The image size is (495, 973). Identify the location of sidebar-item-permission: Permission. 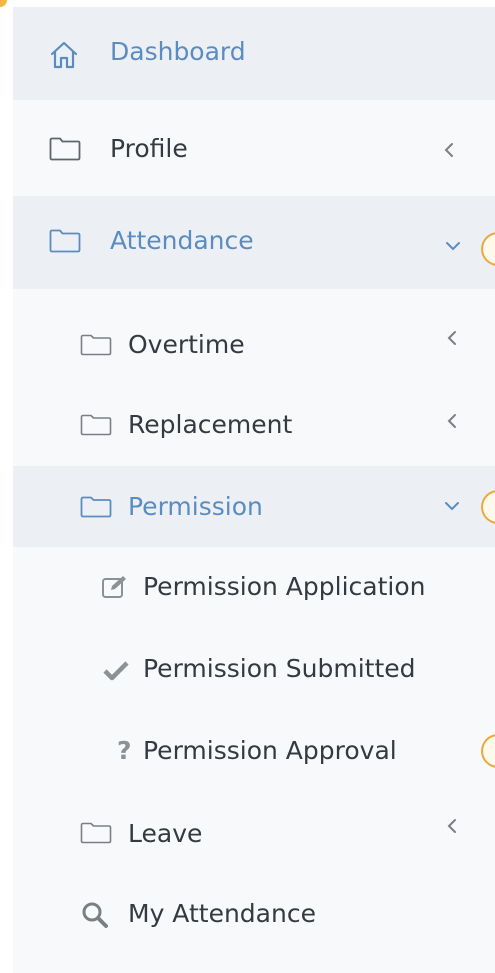
(254, 506).